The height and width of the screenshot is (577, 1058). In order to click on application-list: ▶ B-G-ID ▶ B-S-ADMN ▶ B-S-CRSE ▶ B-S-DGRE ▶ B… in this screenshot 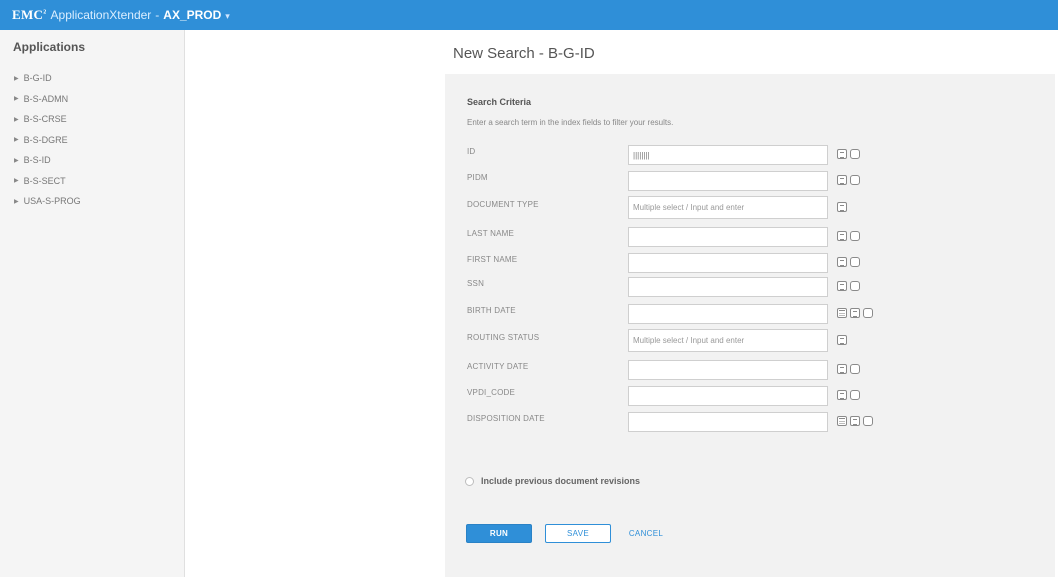, I will do `click(47, 140)`.